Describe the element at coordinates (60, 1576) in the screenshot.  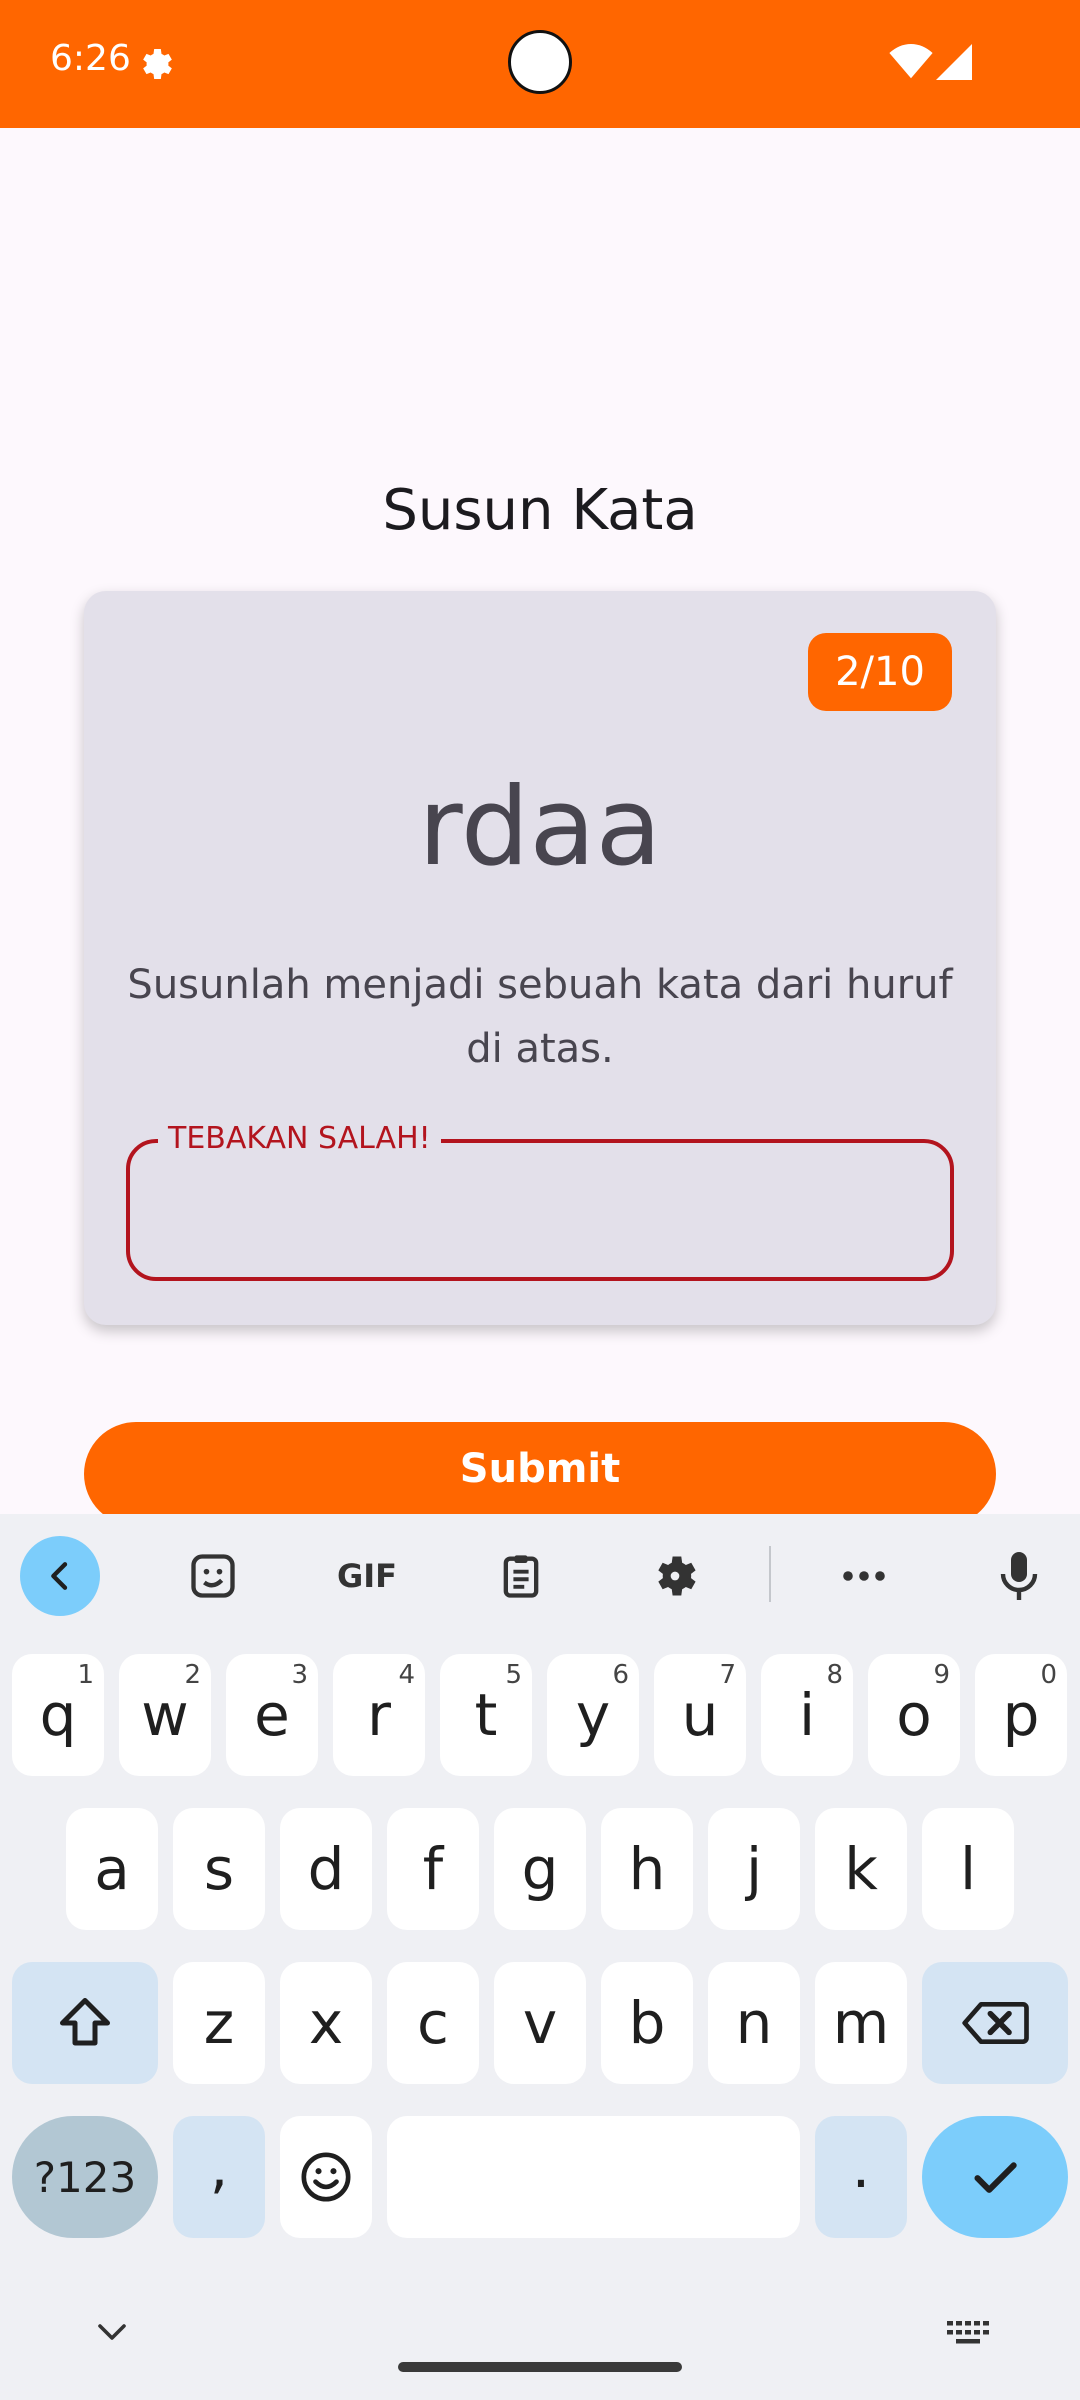
I see `back-icon` at that location.